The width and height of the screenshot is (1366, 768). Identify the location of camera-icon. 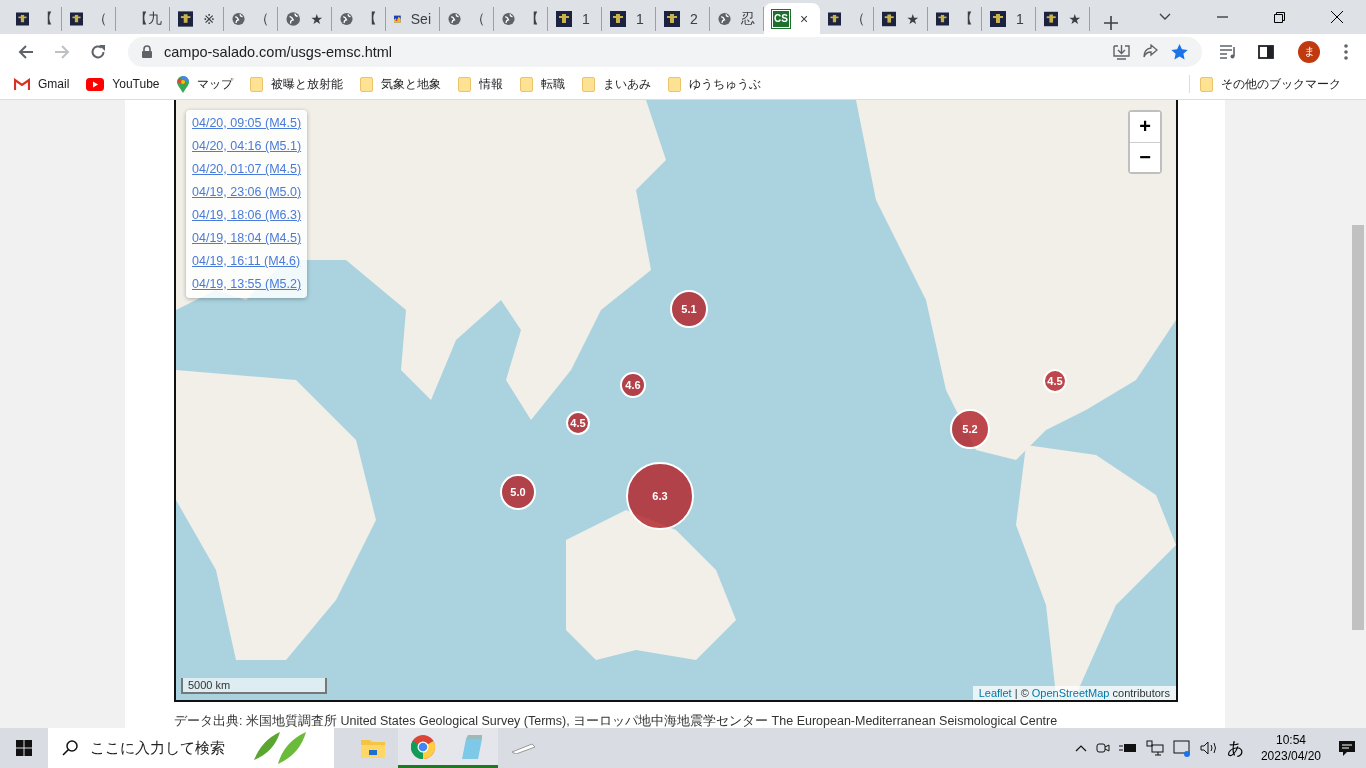
(1102, 748).